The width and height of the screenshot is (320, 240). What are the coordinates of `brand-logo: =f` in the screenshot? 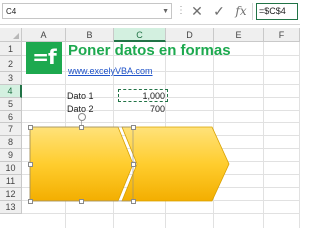 It's located at (44, 58).